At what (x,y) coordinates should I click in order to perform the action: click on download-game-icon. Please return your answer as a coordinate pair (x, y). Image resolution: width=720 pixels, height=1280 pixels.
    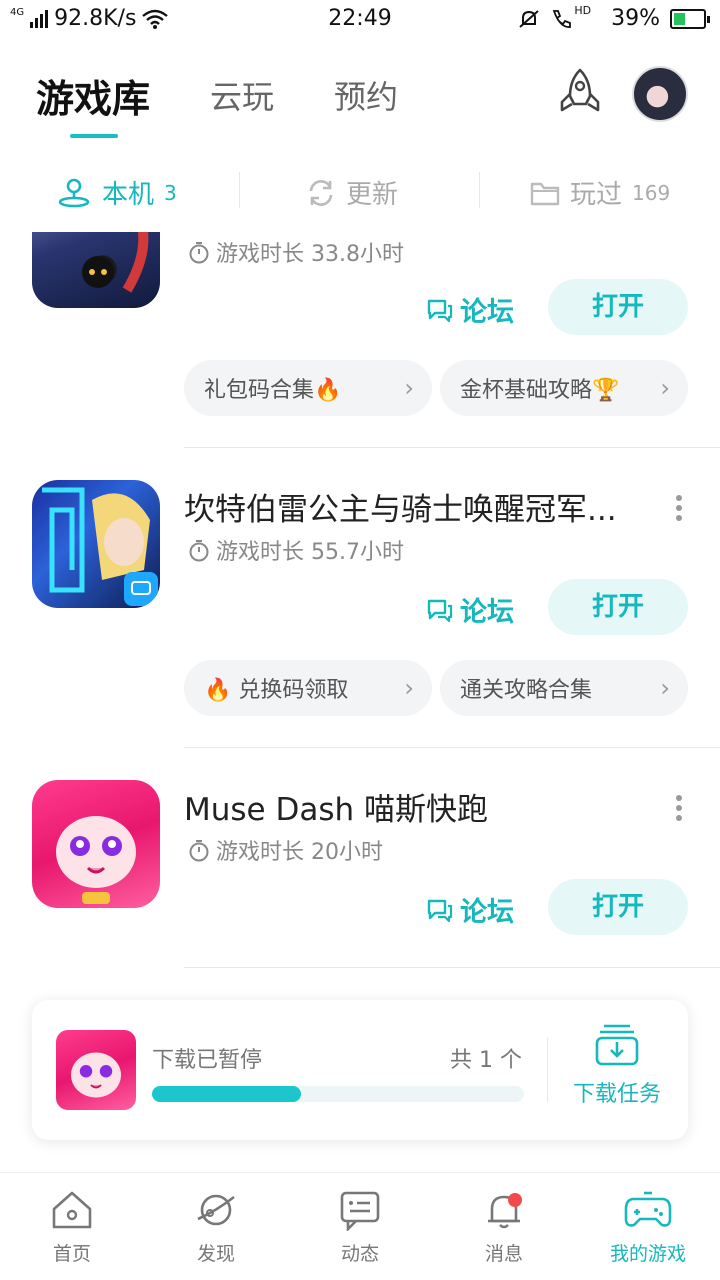
    Looking at the image, I should click on (96, 1070).